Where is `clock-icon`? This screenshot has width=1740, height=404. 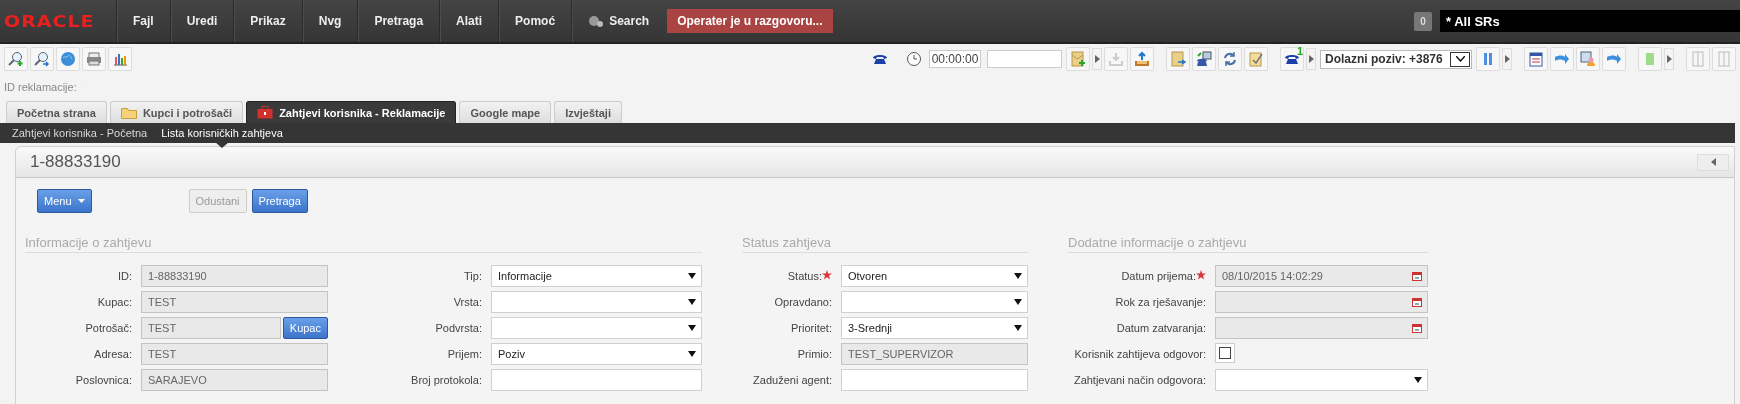
clock-icon is located at coordinates (914, 59).